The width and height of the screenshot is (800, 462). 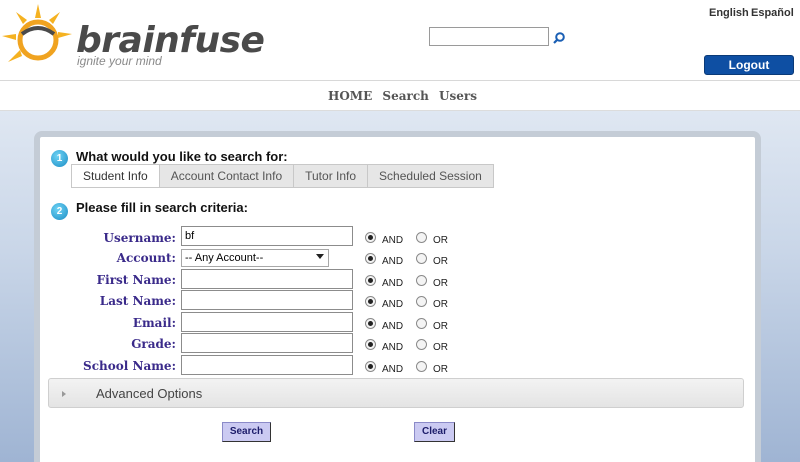 What do you see at coordinates (393, 261) in the screenshot?
I see `account-and-label: AND` at bounding box center [393, 261].